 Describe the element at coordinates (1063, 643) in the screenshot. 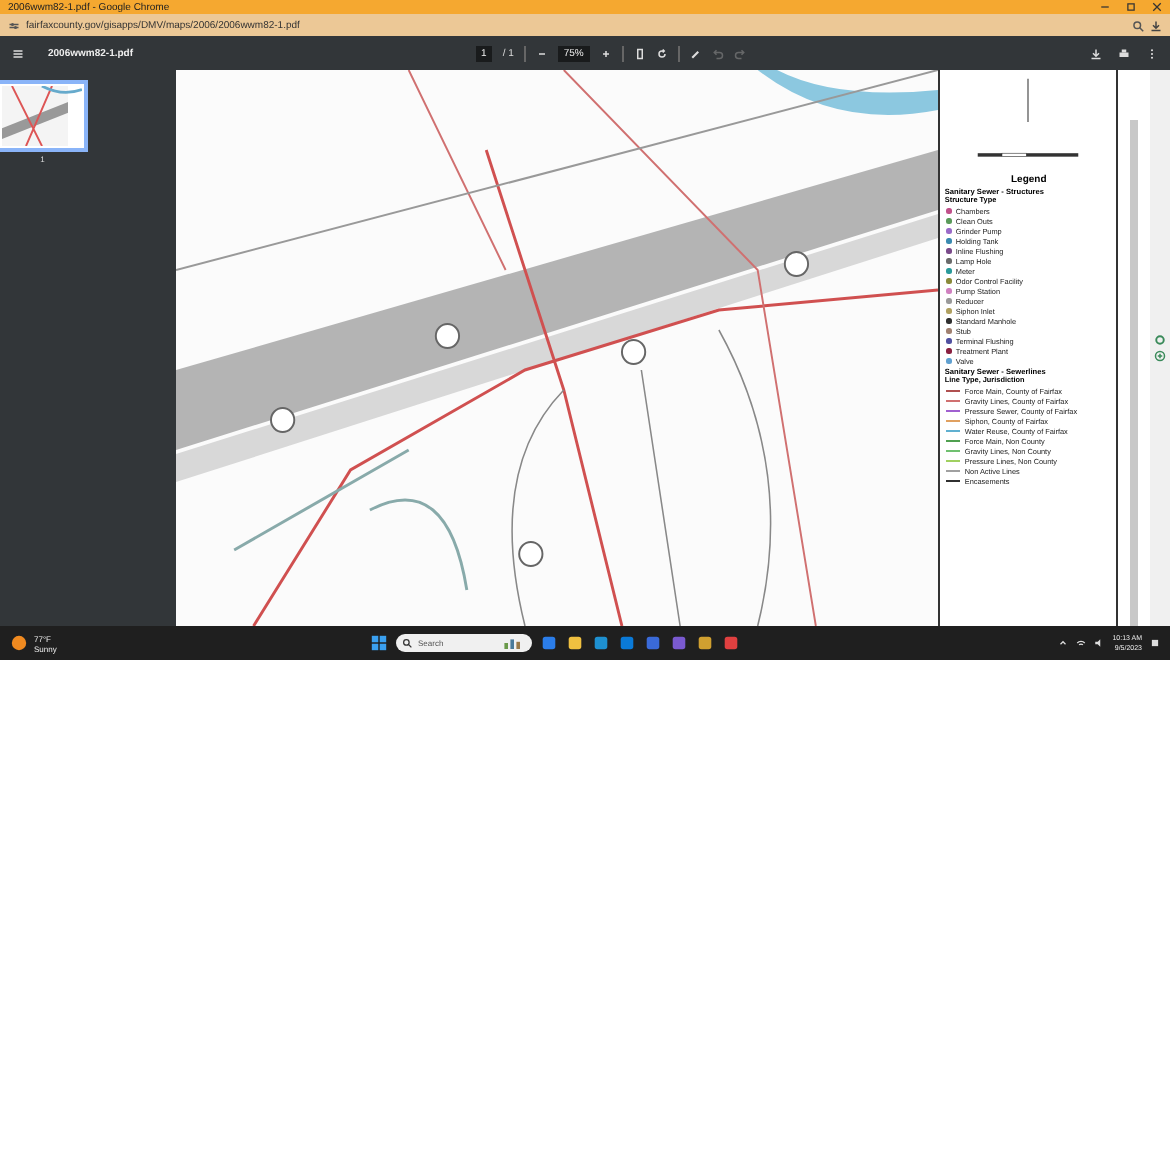

I see `chevron-icon` at that location.